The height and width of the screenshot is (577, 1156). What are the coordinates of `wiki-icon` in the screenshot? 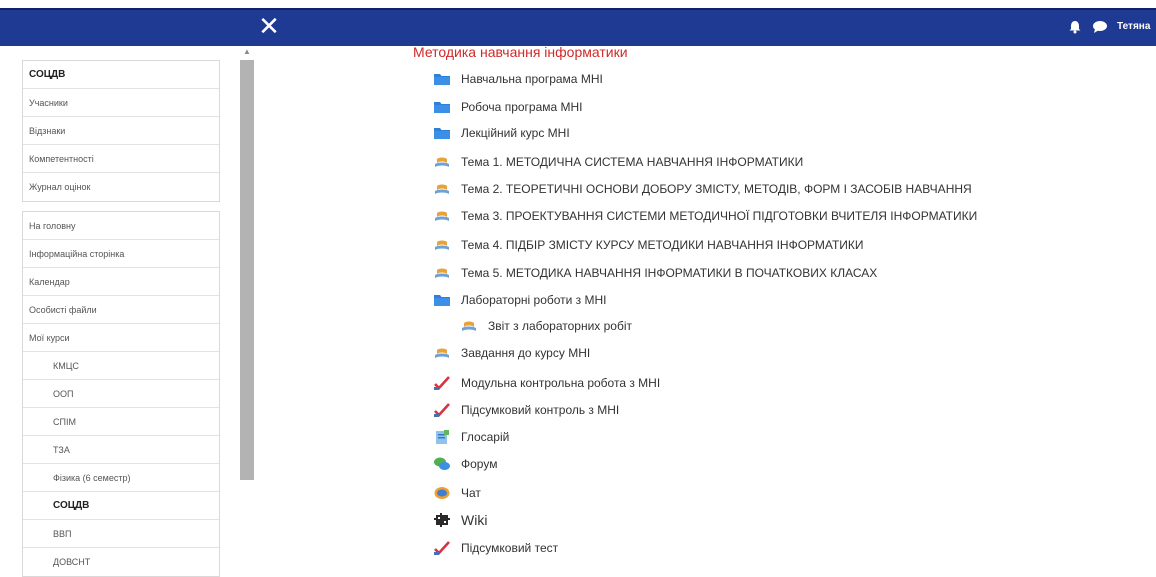 It's located at (442, 520).